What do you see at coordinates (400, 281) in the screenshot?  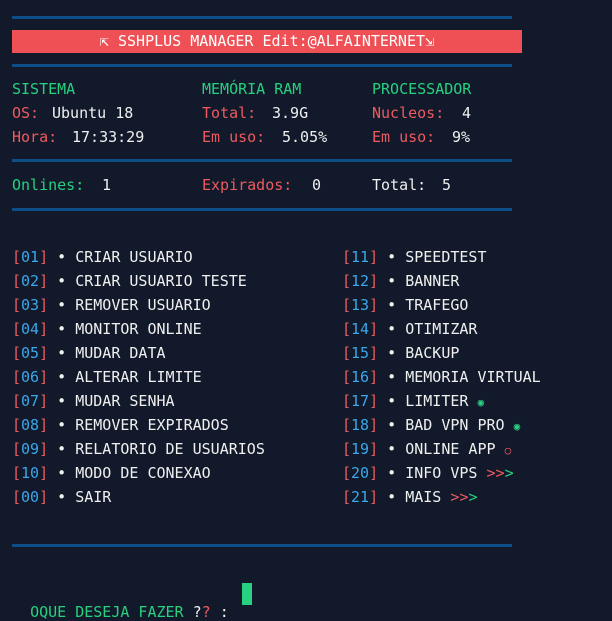 I see `menu-item-12: [12] • BANNER` at bounding box center [400, 281].